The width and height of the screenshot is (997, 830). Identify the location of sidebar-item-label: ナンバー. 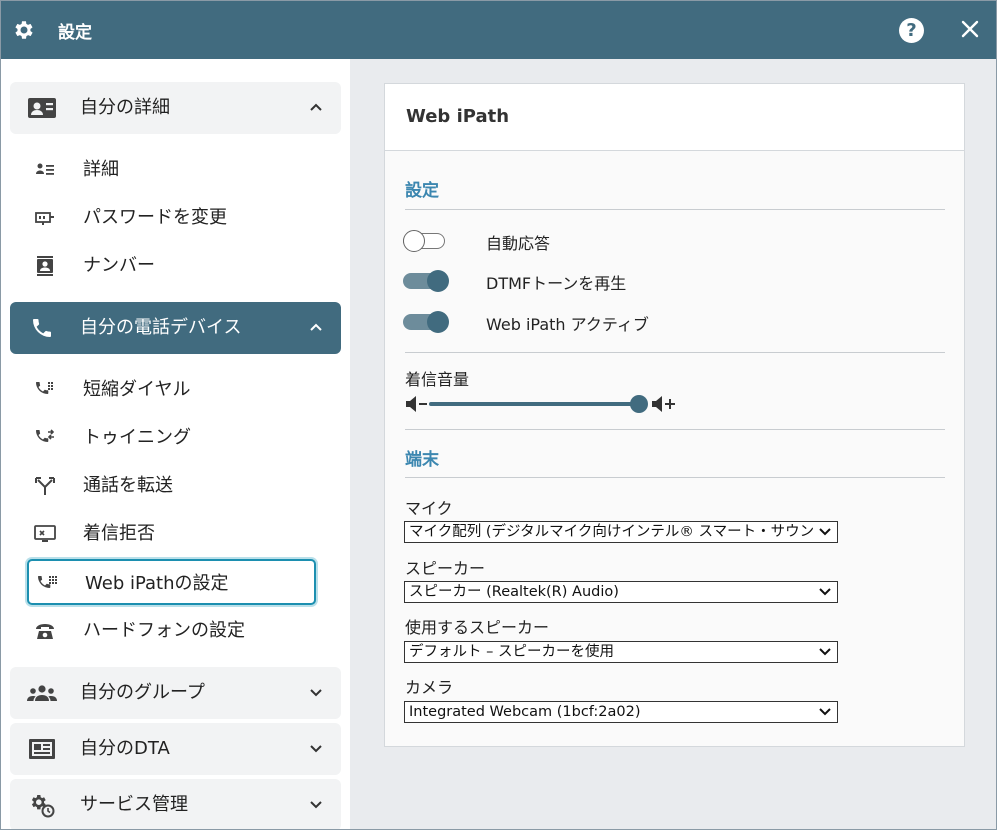
(119, 265).